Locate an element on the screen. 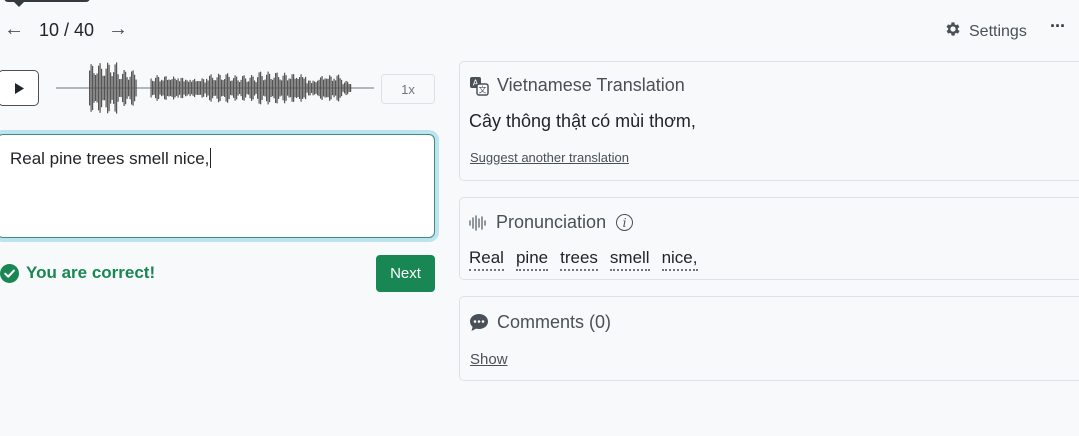  gear-icon is located at coordinates (953, 31).